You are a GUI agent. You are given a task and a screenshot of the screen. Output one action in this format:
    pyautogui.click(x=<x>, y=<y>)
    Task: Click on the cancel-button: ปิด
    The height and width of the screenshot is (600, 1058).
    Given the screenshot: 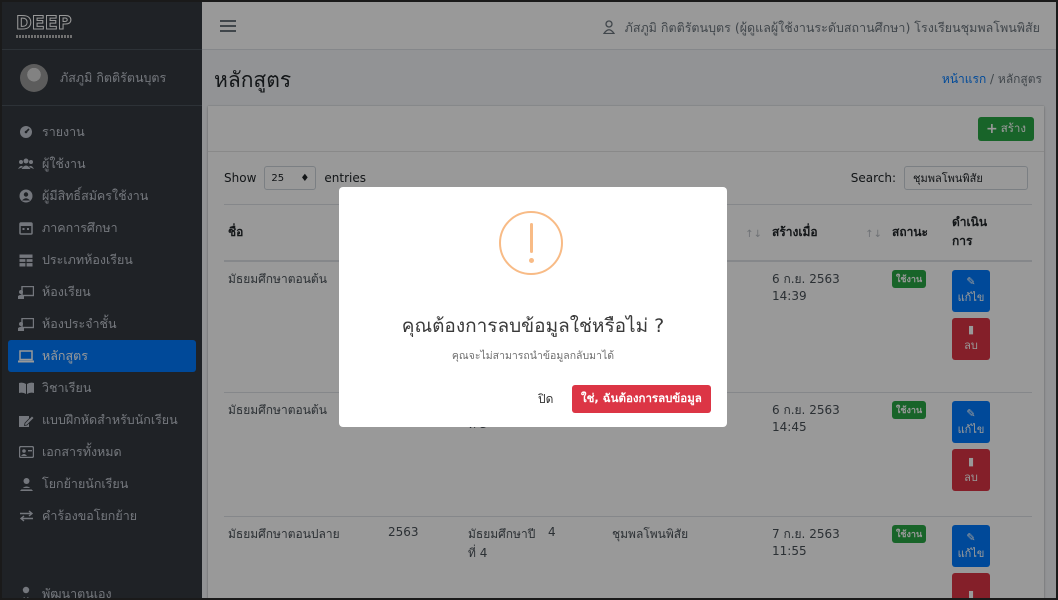 What is the action you would take?
    pyautogui.click(x=545, y=399)
    